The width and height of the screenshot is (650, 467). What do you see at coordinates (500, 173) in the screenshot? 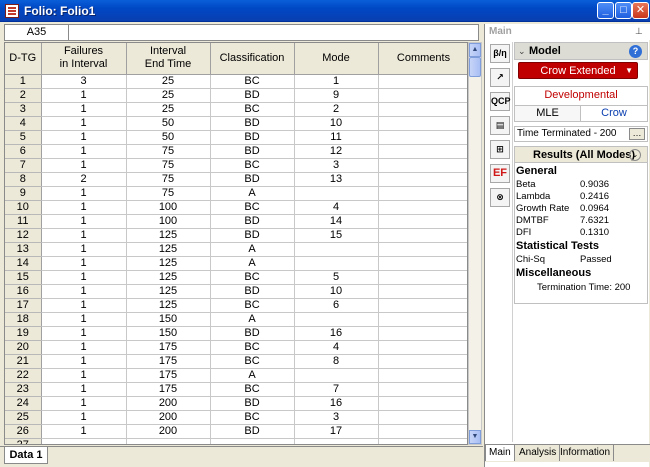
I see `ef-icon: EF` at bounding box center [500, 173].